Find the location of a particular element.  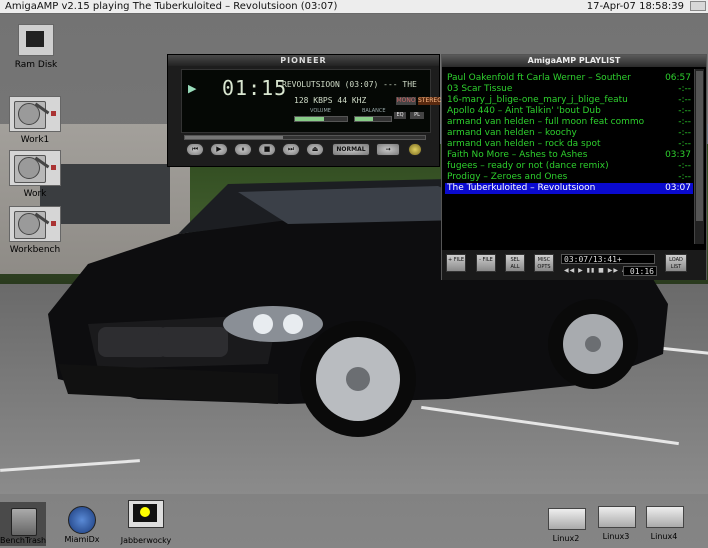

volume-slider is located at coordinates (321, 119).